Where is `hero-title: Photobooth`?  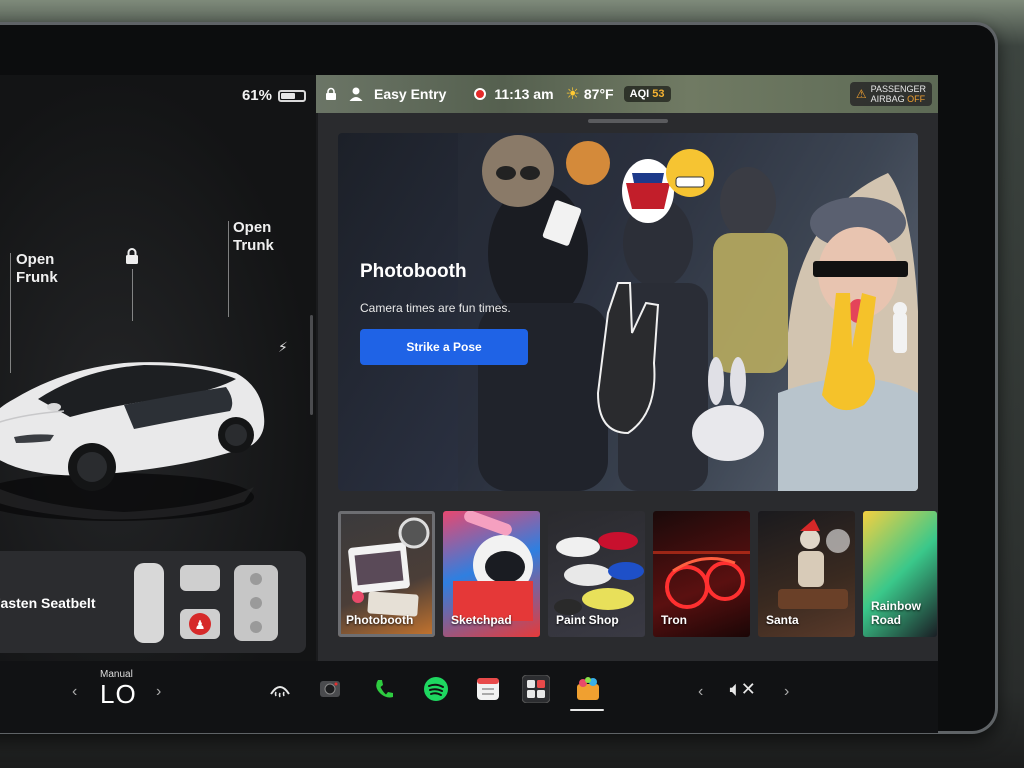 hero-title: Photobooth is located at coordinates (413, 271).